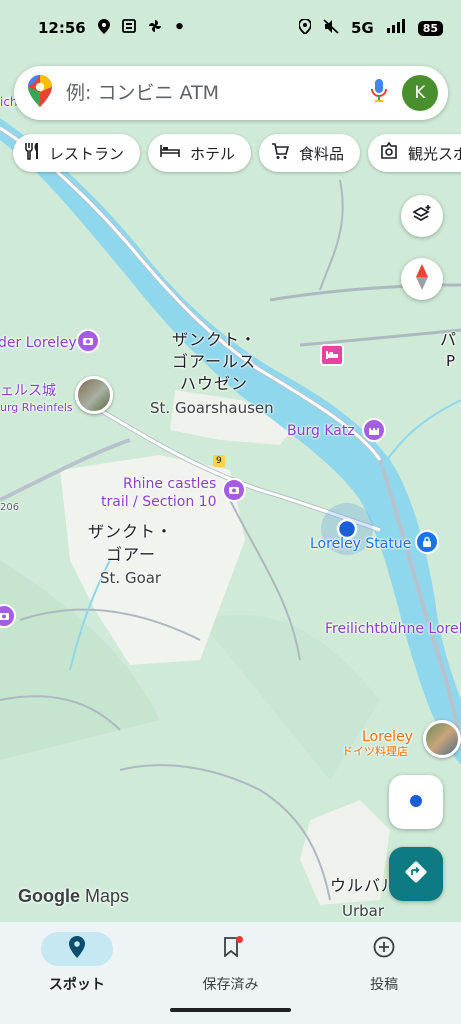 Image resolution: width=461 pixels, height=1024 pixels. I want to click on nav-label: 投稿, so click(384, 985).